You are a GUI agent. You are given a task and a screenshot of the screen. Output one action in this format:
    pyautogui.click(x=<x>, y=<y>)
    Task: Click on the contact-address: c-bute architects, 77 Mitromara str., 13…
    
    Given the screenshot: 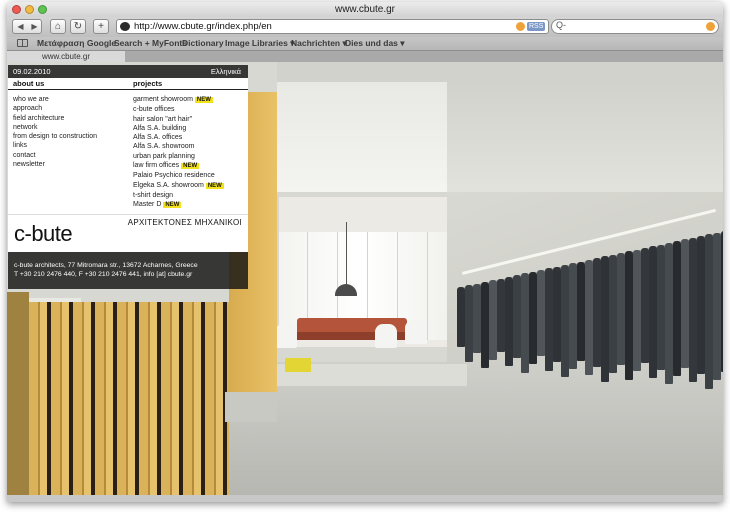 What is the action you would take?
    pyautogui.click(x=106, y=270)
    